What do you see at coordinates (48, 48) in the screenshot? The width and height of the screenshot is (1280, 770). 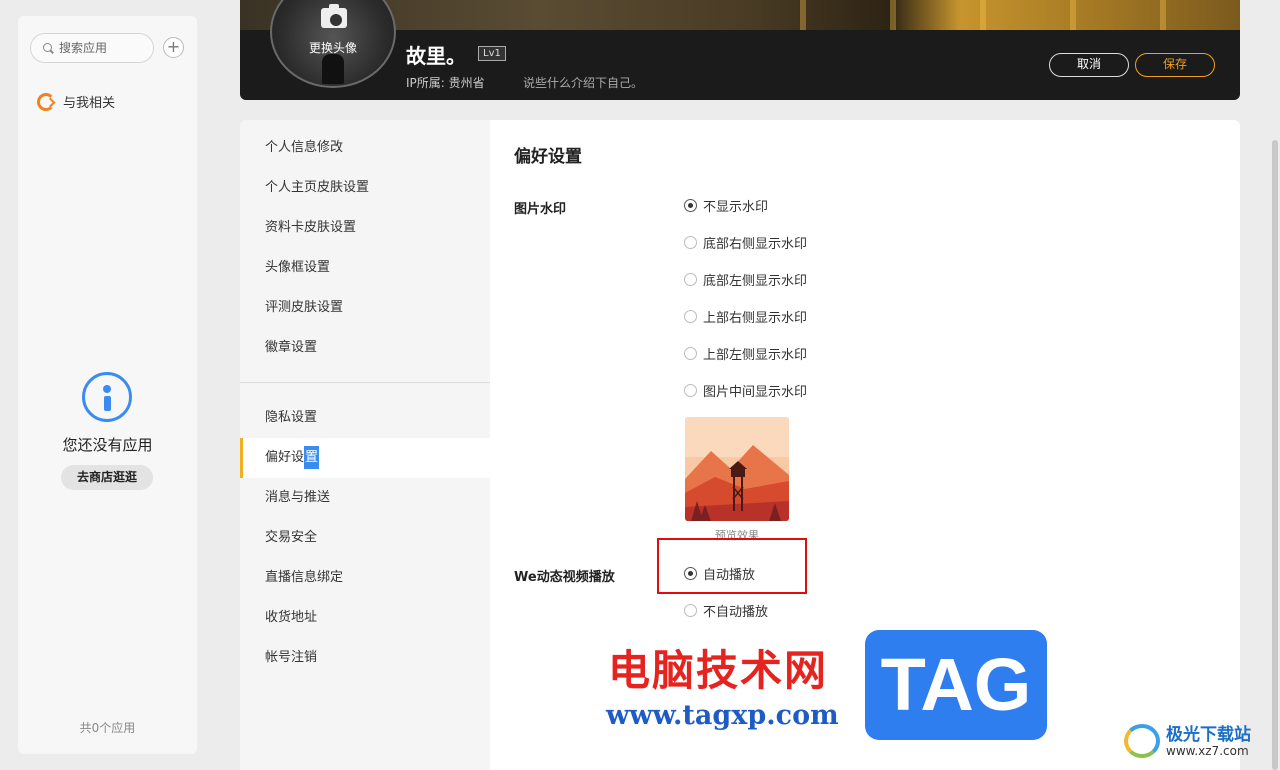 I see `search-icon` at bounding box center [48, 48].